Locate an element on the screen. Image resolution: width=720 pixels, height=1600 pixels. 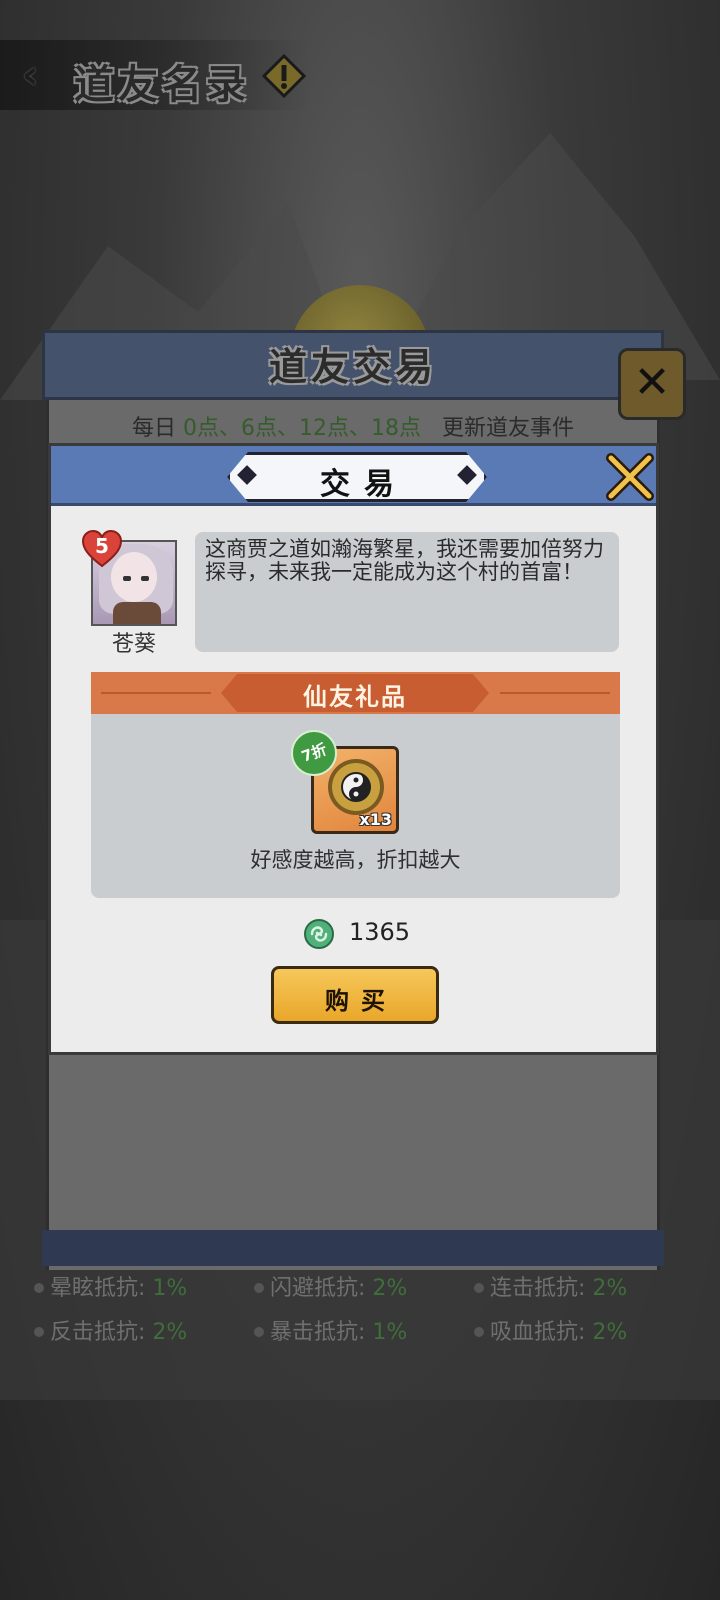
outer-dialog-title: 道友交易 is located at coordinates (352, 367).